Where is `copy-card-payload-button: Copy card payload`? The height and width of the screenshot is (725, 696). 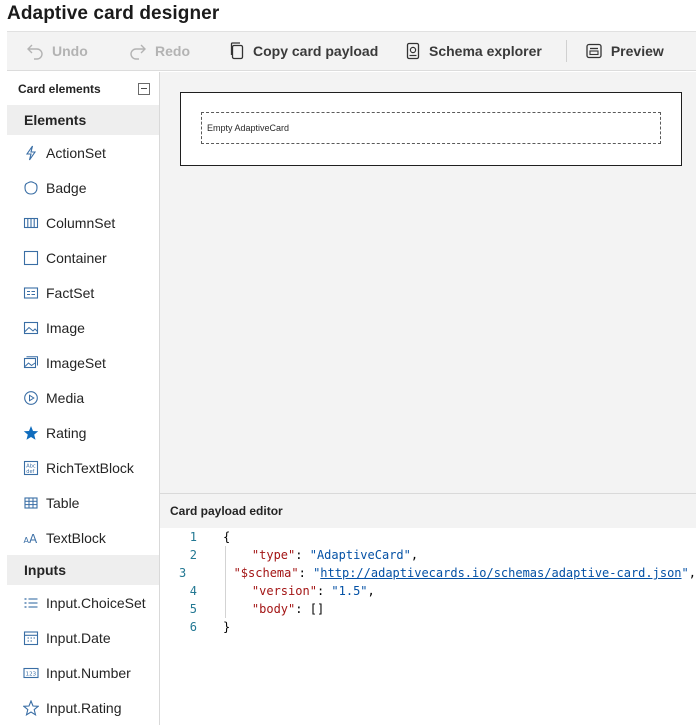
copy-card-payload-button: Copy card payload is located at coordinates (317, 51).